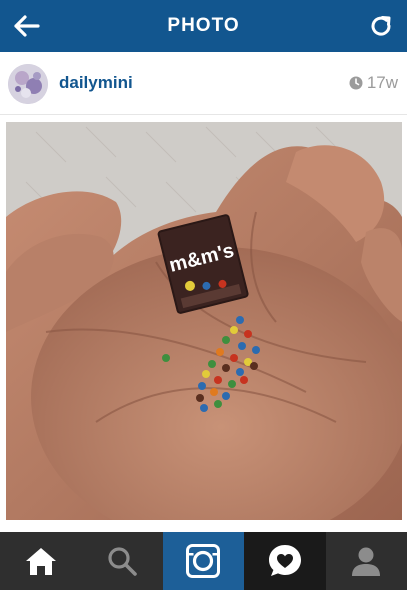  I want to click on tab-profile, so click(366, 561).